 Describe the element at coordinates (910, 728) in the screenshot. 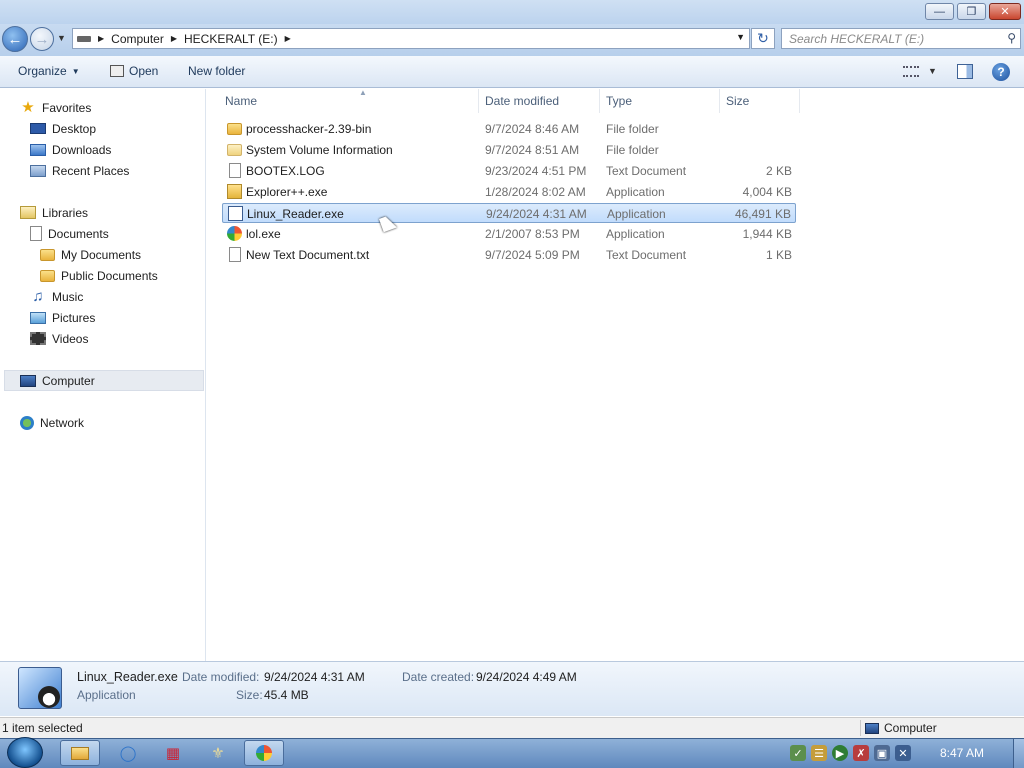

I see `status-location-label: Computer` at that location.